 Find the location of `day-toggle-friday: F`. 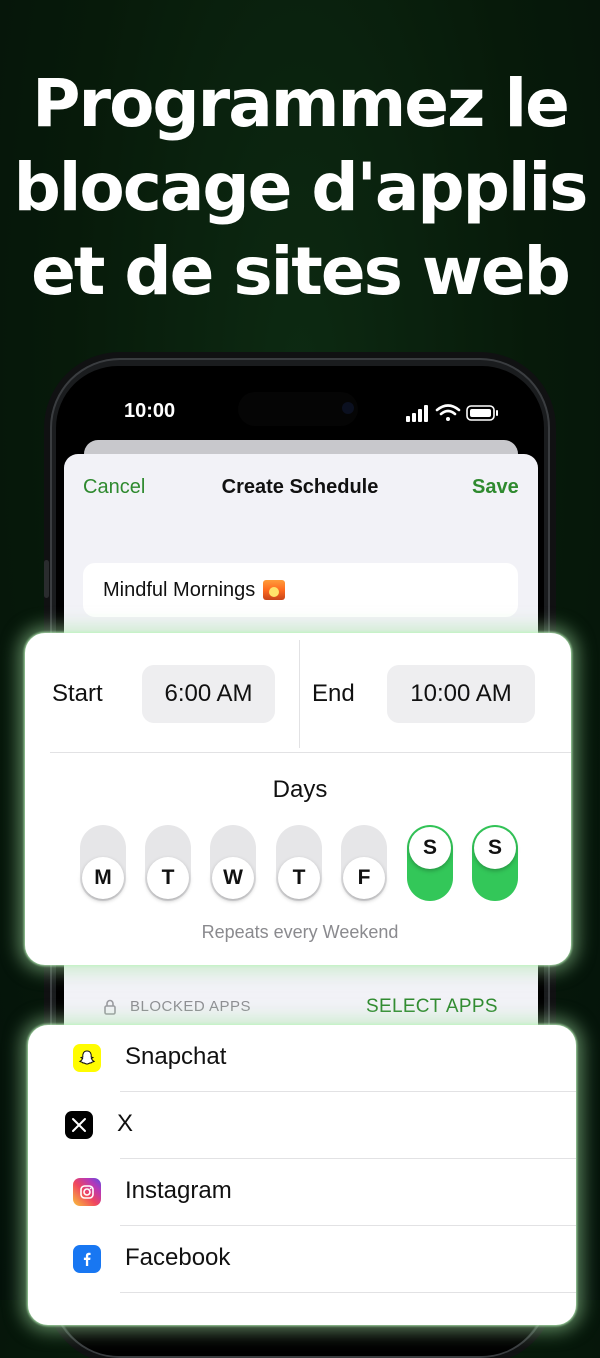

day-toggle-friday: F is located at coordinates (364, 863).